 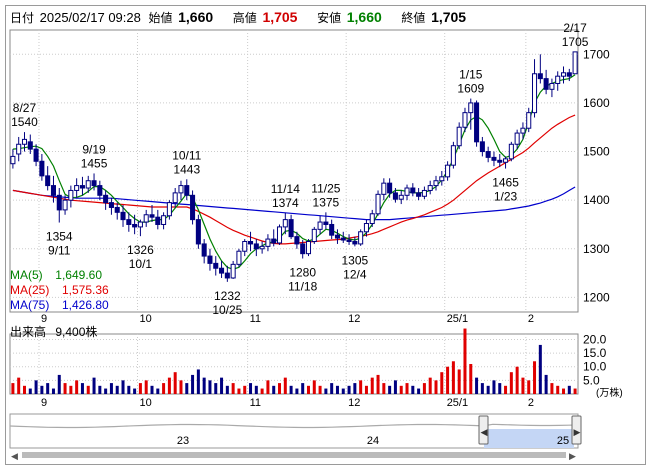 I want to click on volume-label: 出来高, so click(x=28, y=332).